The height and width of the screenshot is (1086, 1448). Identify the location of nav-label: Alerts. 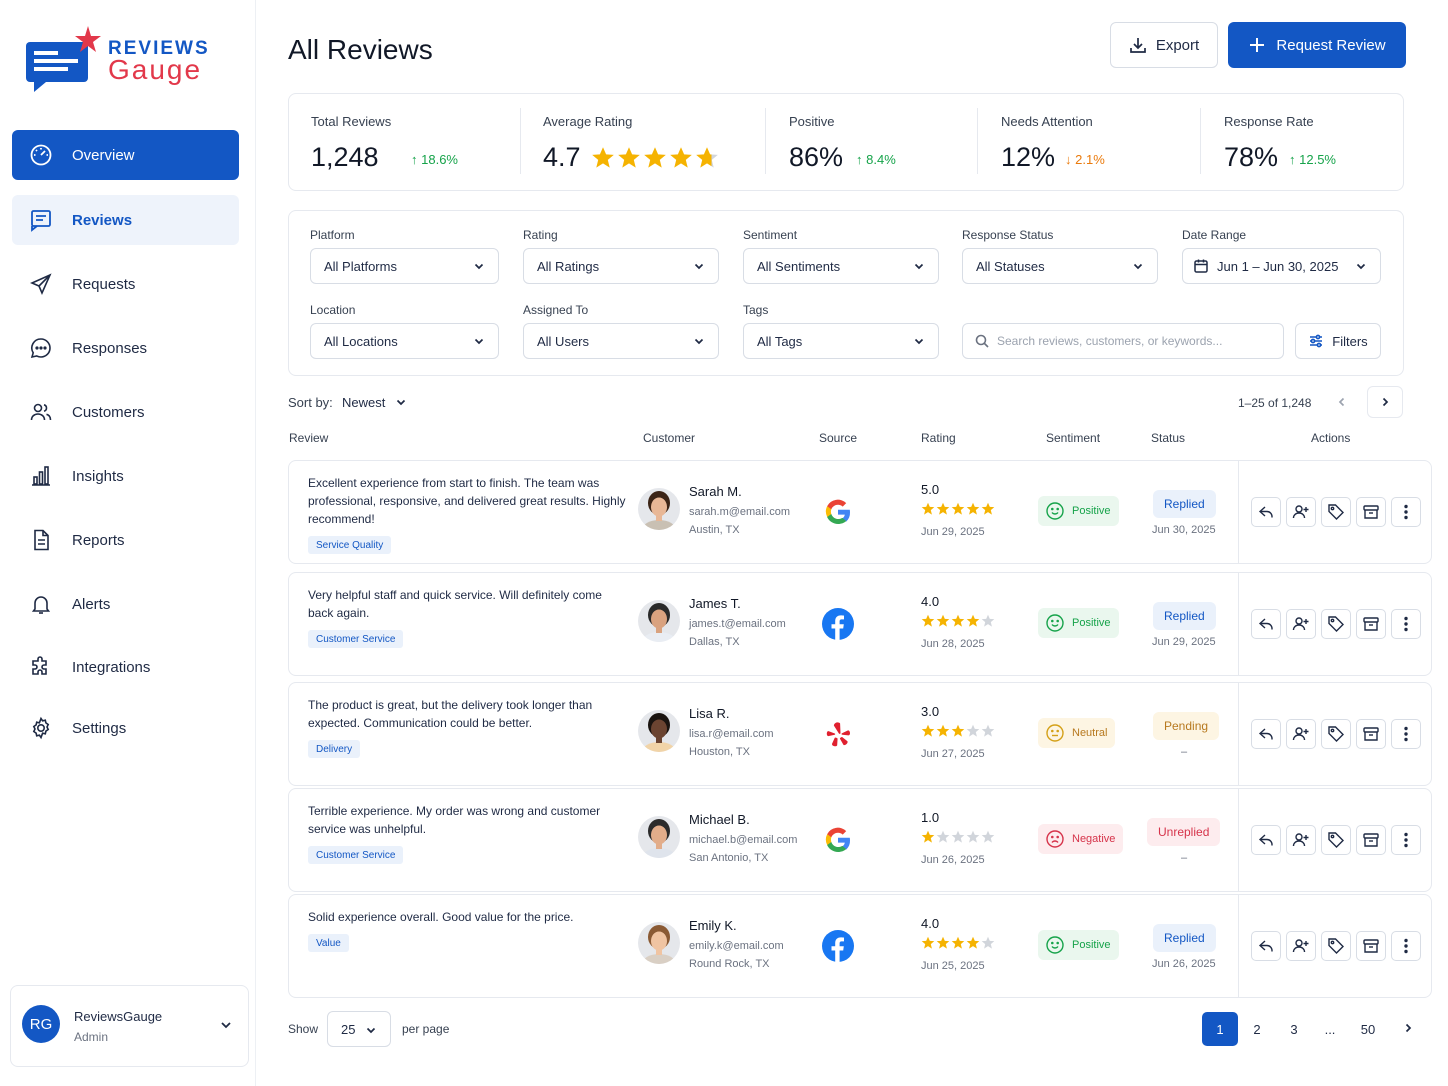
(91, 604).